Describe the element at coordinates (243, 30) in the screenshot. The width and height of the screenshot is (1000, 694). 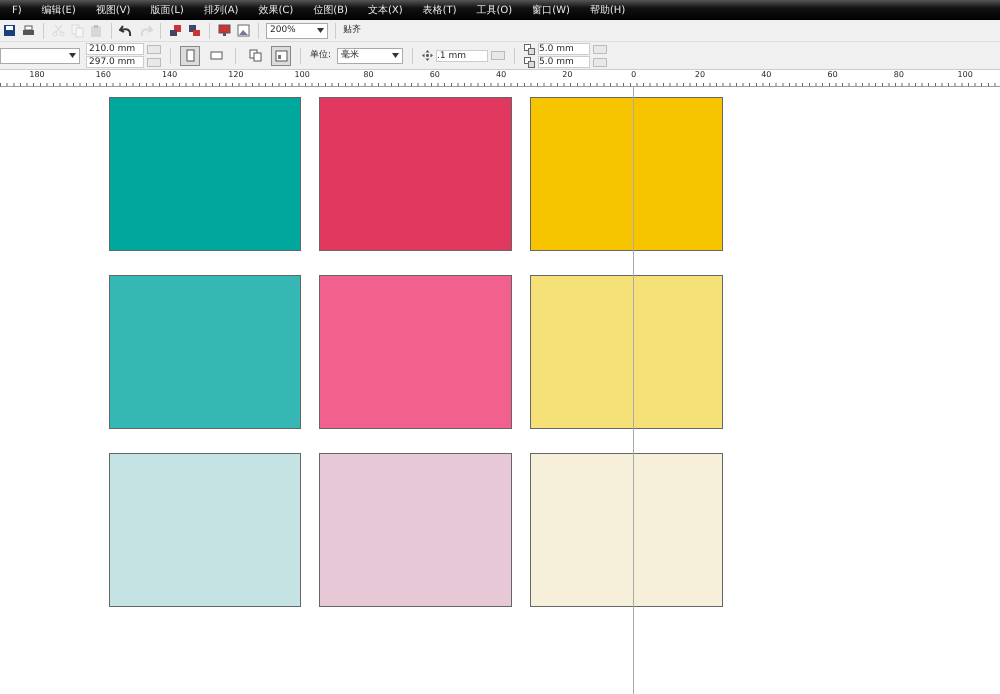
I see `picture-icon` at that location.